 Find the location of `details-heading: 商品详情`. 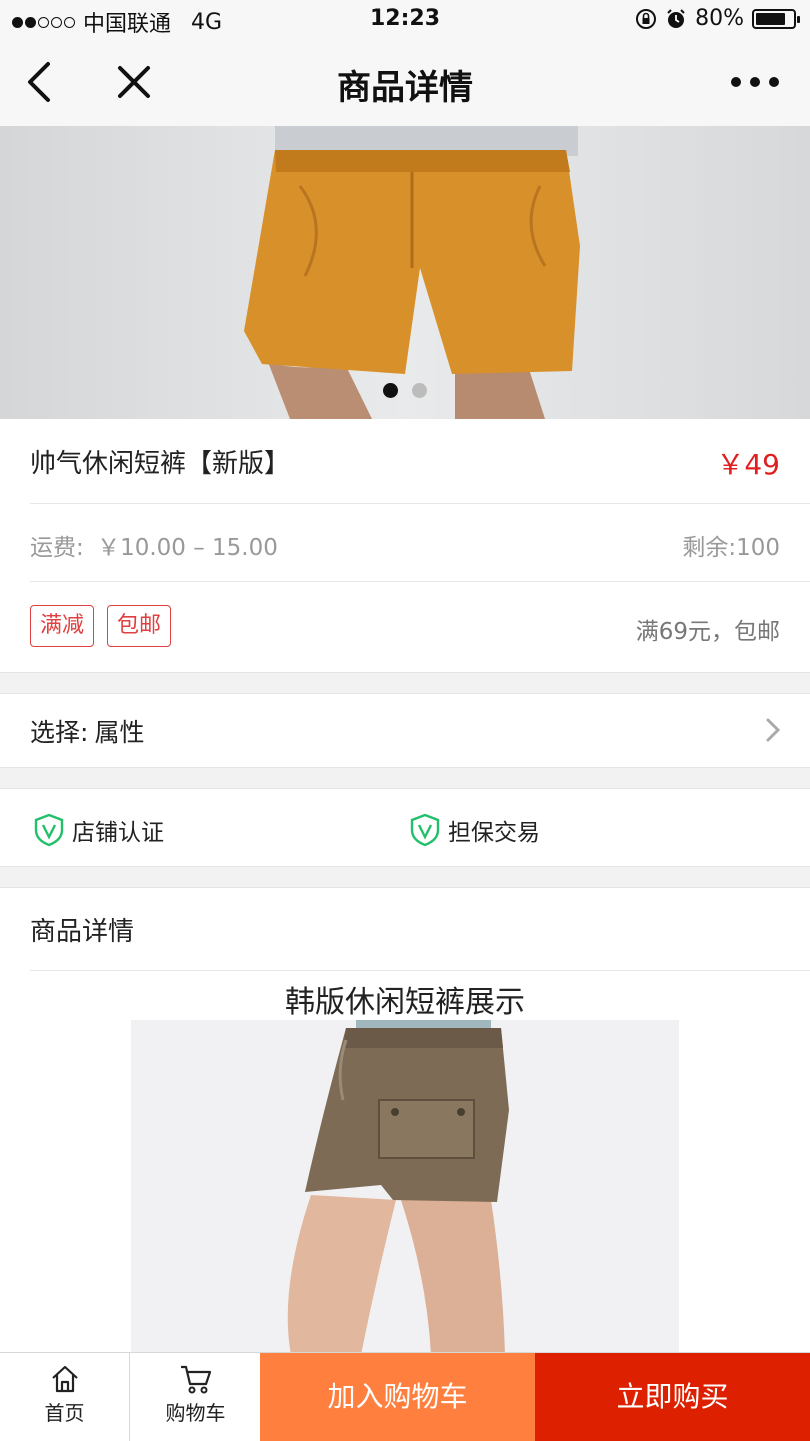

details-heading: 商品详情 is located at coordinates (82, 932).